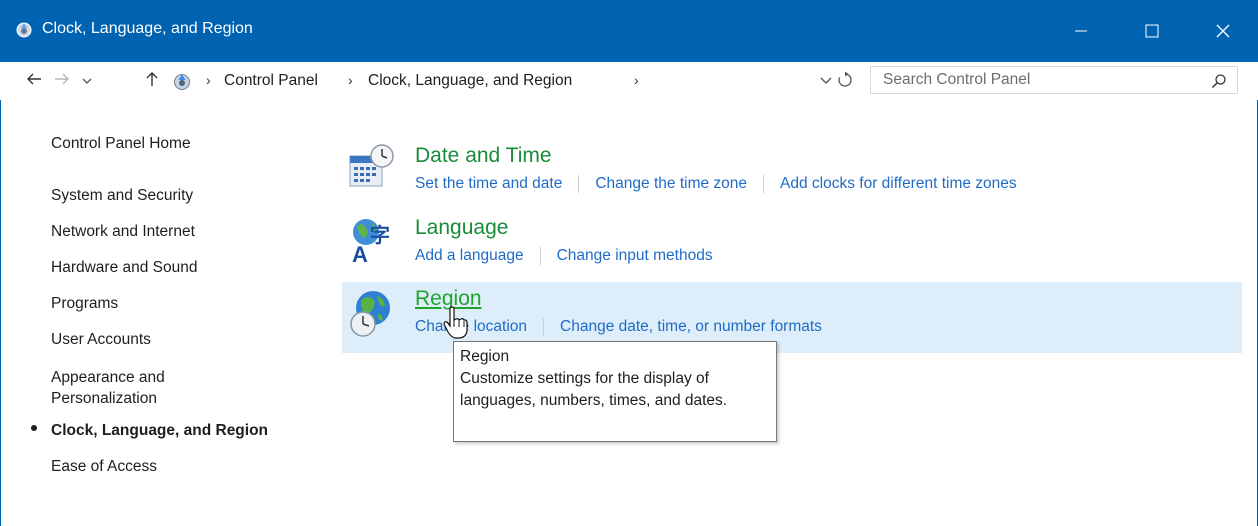  I want to click on back-arrow-icon, so click(34, 81).